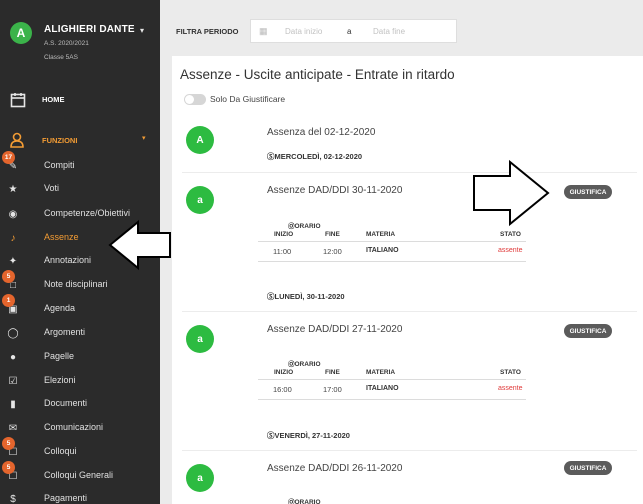 The width and height of the screenshot is (643, 504). I want to click on sidebar-item-voti: ★ Voti, so click(80, 189).